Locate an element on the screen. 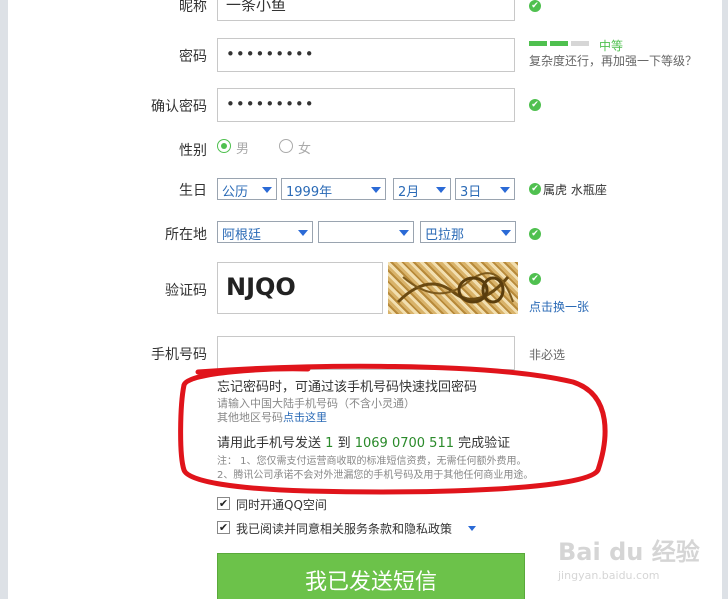  watermark-brand: Bai du 经验 is located at coordinates (629, 552).